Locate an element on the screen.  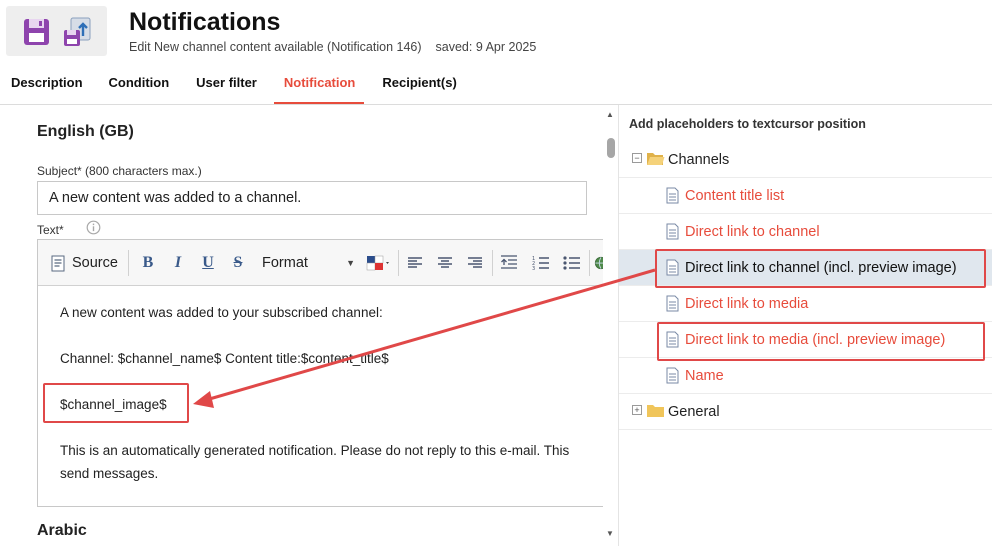
align-center-icon is located at coordinates (445, 262).